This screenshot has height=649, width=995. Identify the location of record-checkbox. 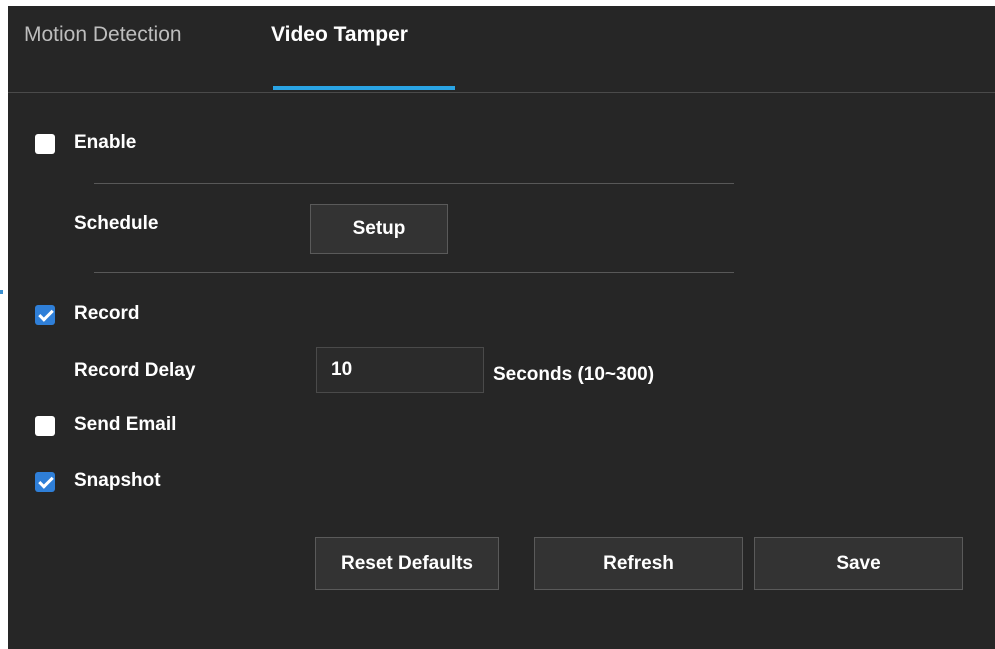
(45, 315).